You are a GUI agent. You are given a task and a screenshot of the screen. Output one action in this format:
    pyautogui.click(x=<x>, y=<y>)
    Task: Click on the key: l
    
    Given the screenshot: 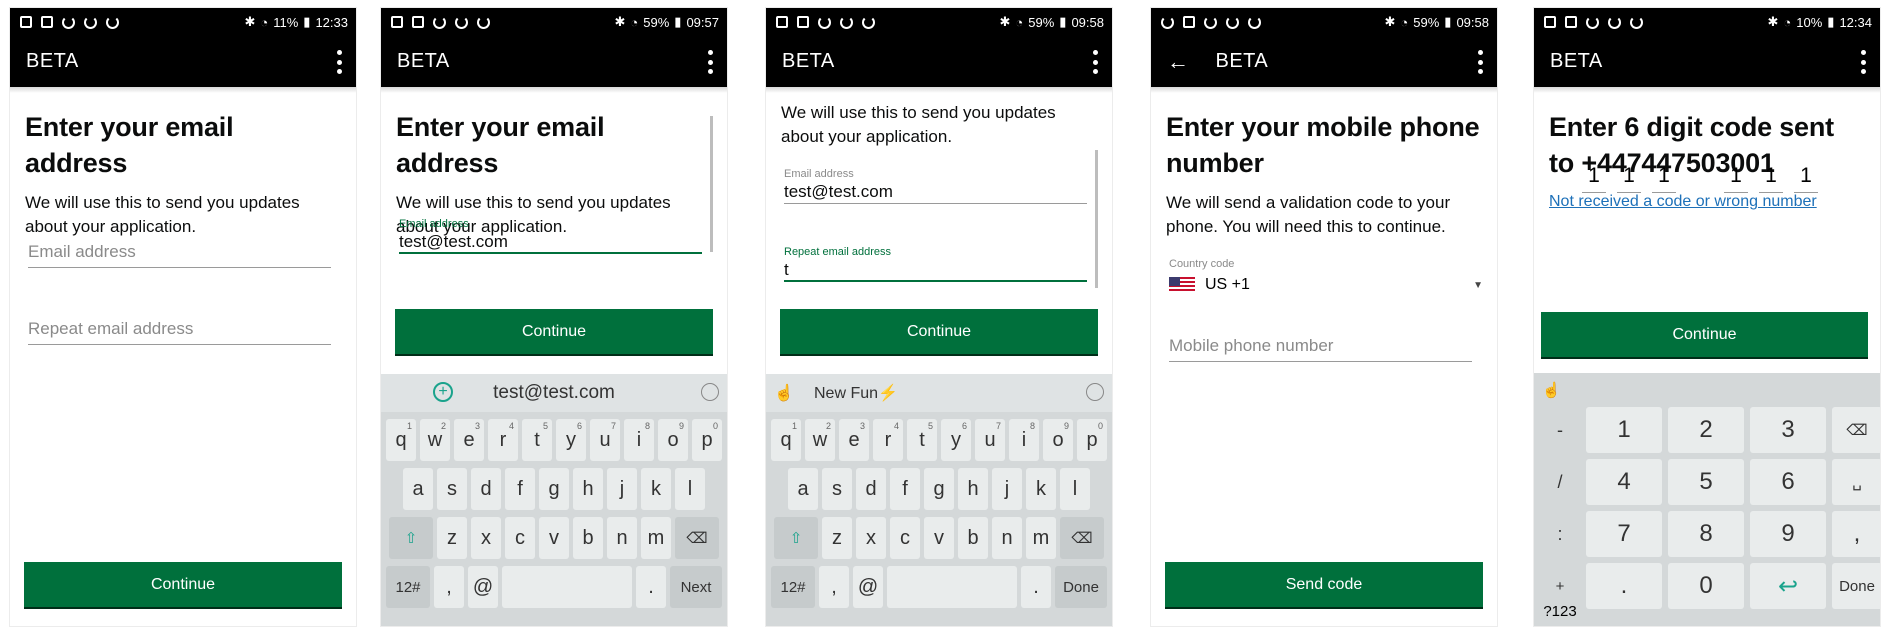 What is the action you would take?
    pyautogui.click(x=1075, y=489)
    